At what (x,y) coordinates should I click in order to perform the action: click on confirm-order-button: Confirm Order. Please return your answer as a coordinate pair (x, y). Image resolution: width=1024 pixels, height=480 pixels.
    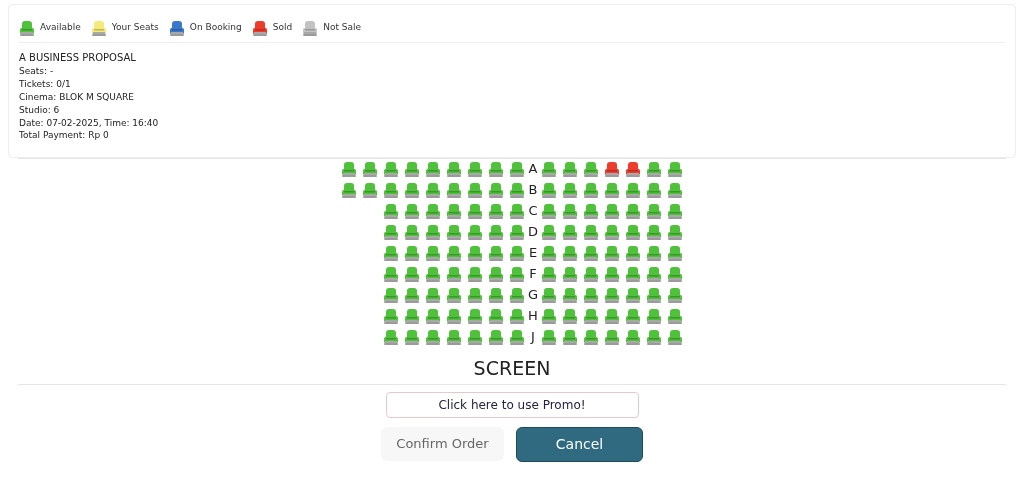
    Looking at the image, I should click on (442, 443).